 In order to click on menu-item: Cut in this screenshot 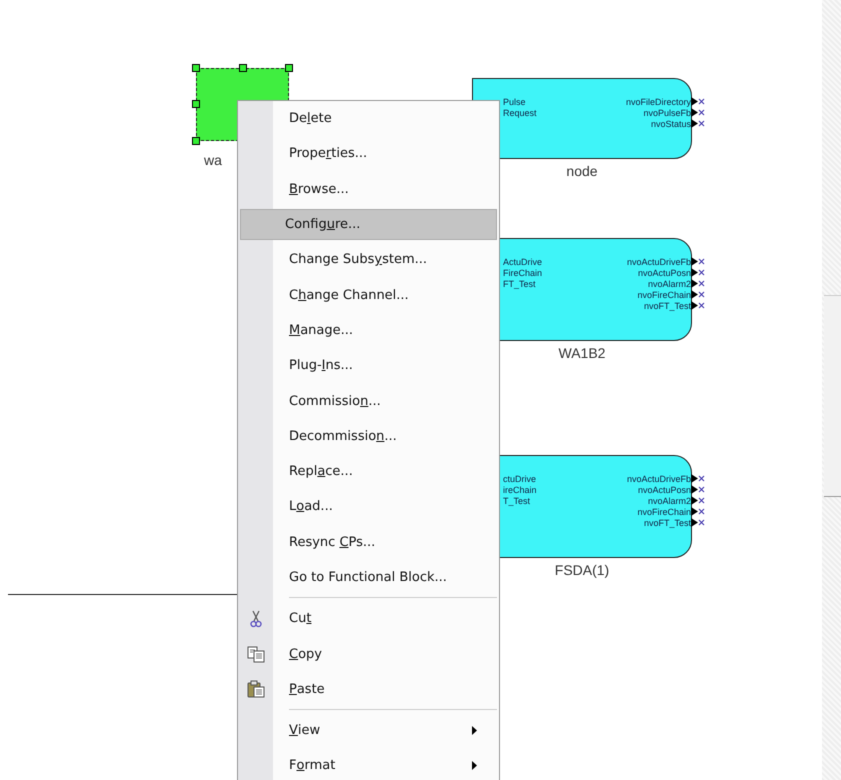, I will do `click(387, 618)`.